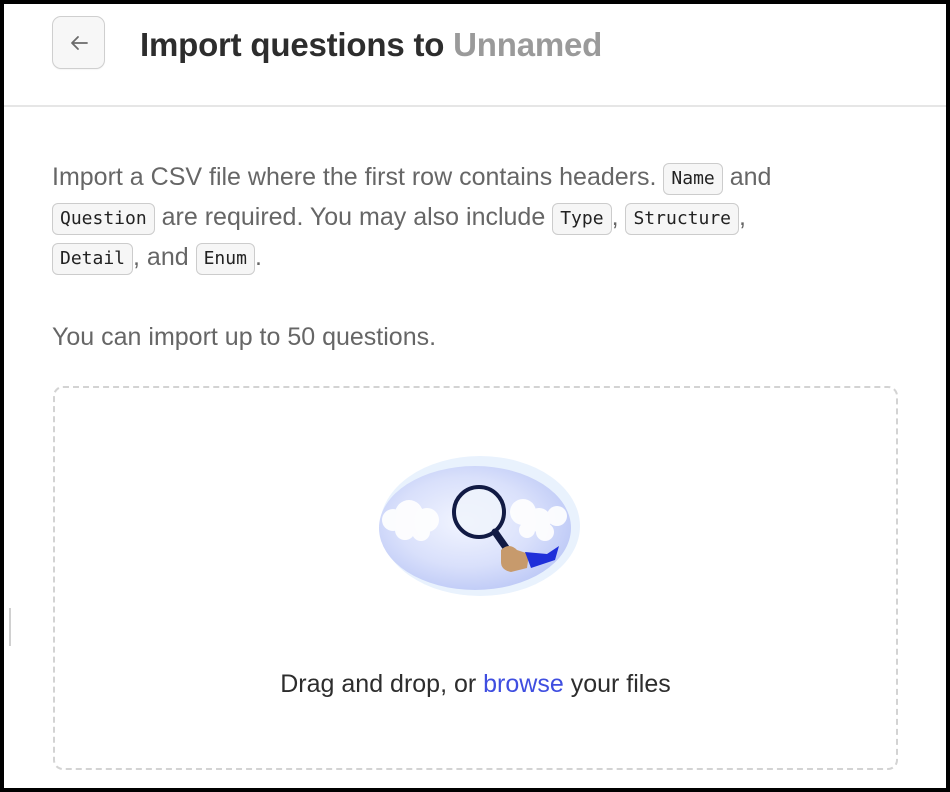 The width and height of the screenshot is (950, 792). I want to click on import-limit-text: You can import up to 50 questions., so click(244, 337).